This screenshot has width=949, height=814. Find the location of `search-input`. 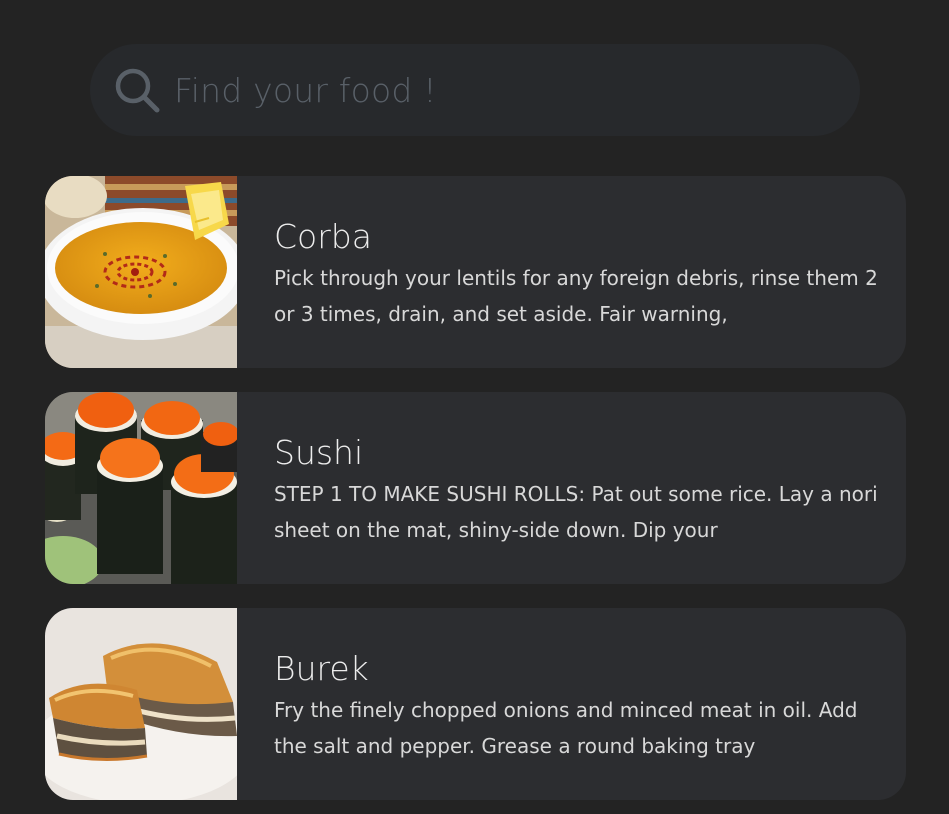

search-input is located at coordinates (516, 90).